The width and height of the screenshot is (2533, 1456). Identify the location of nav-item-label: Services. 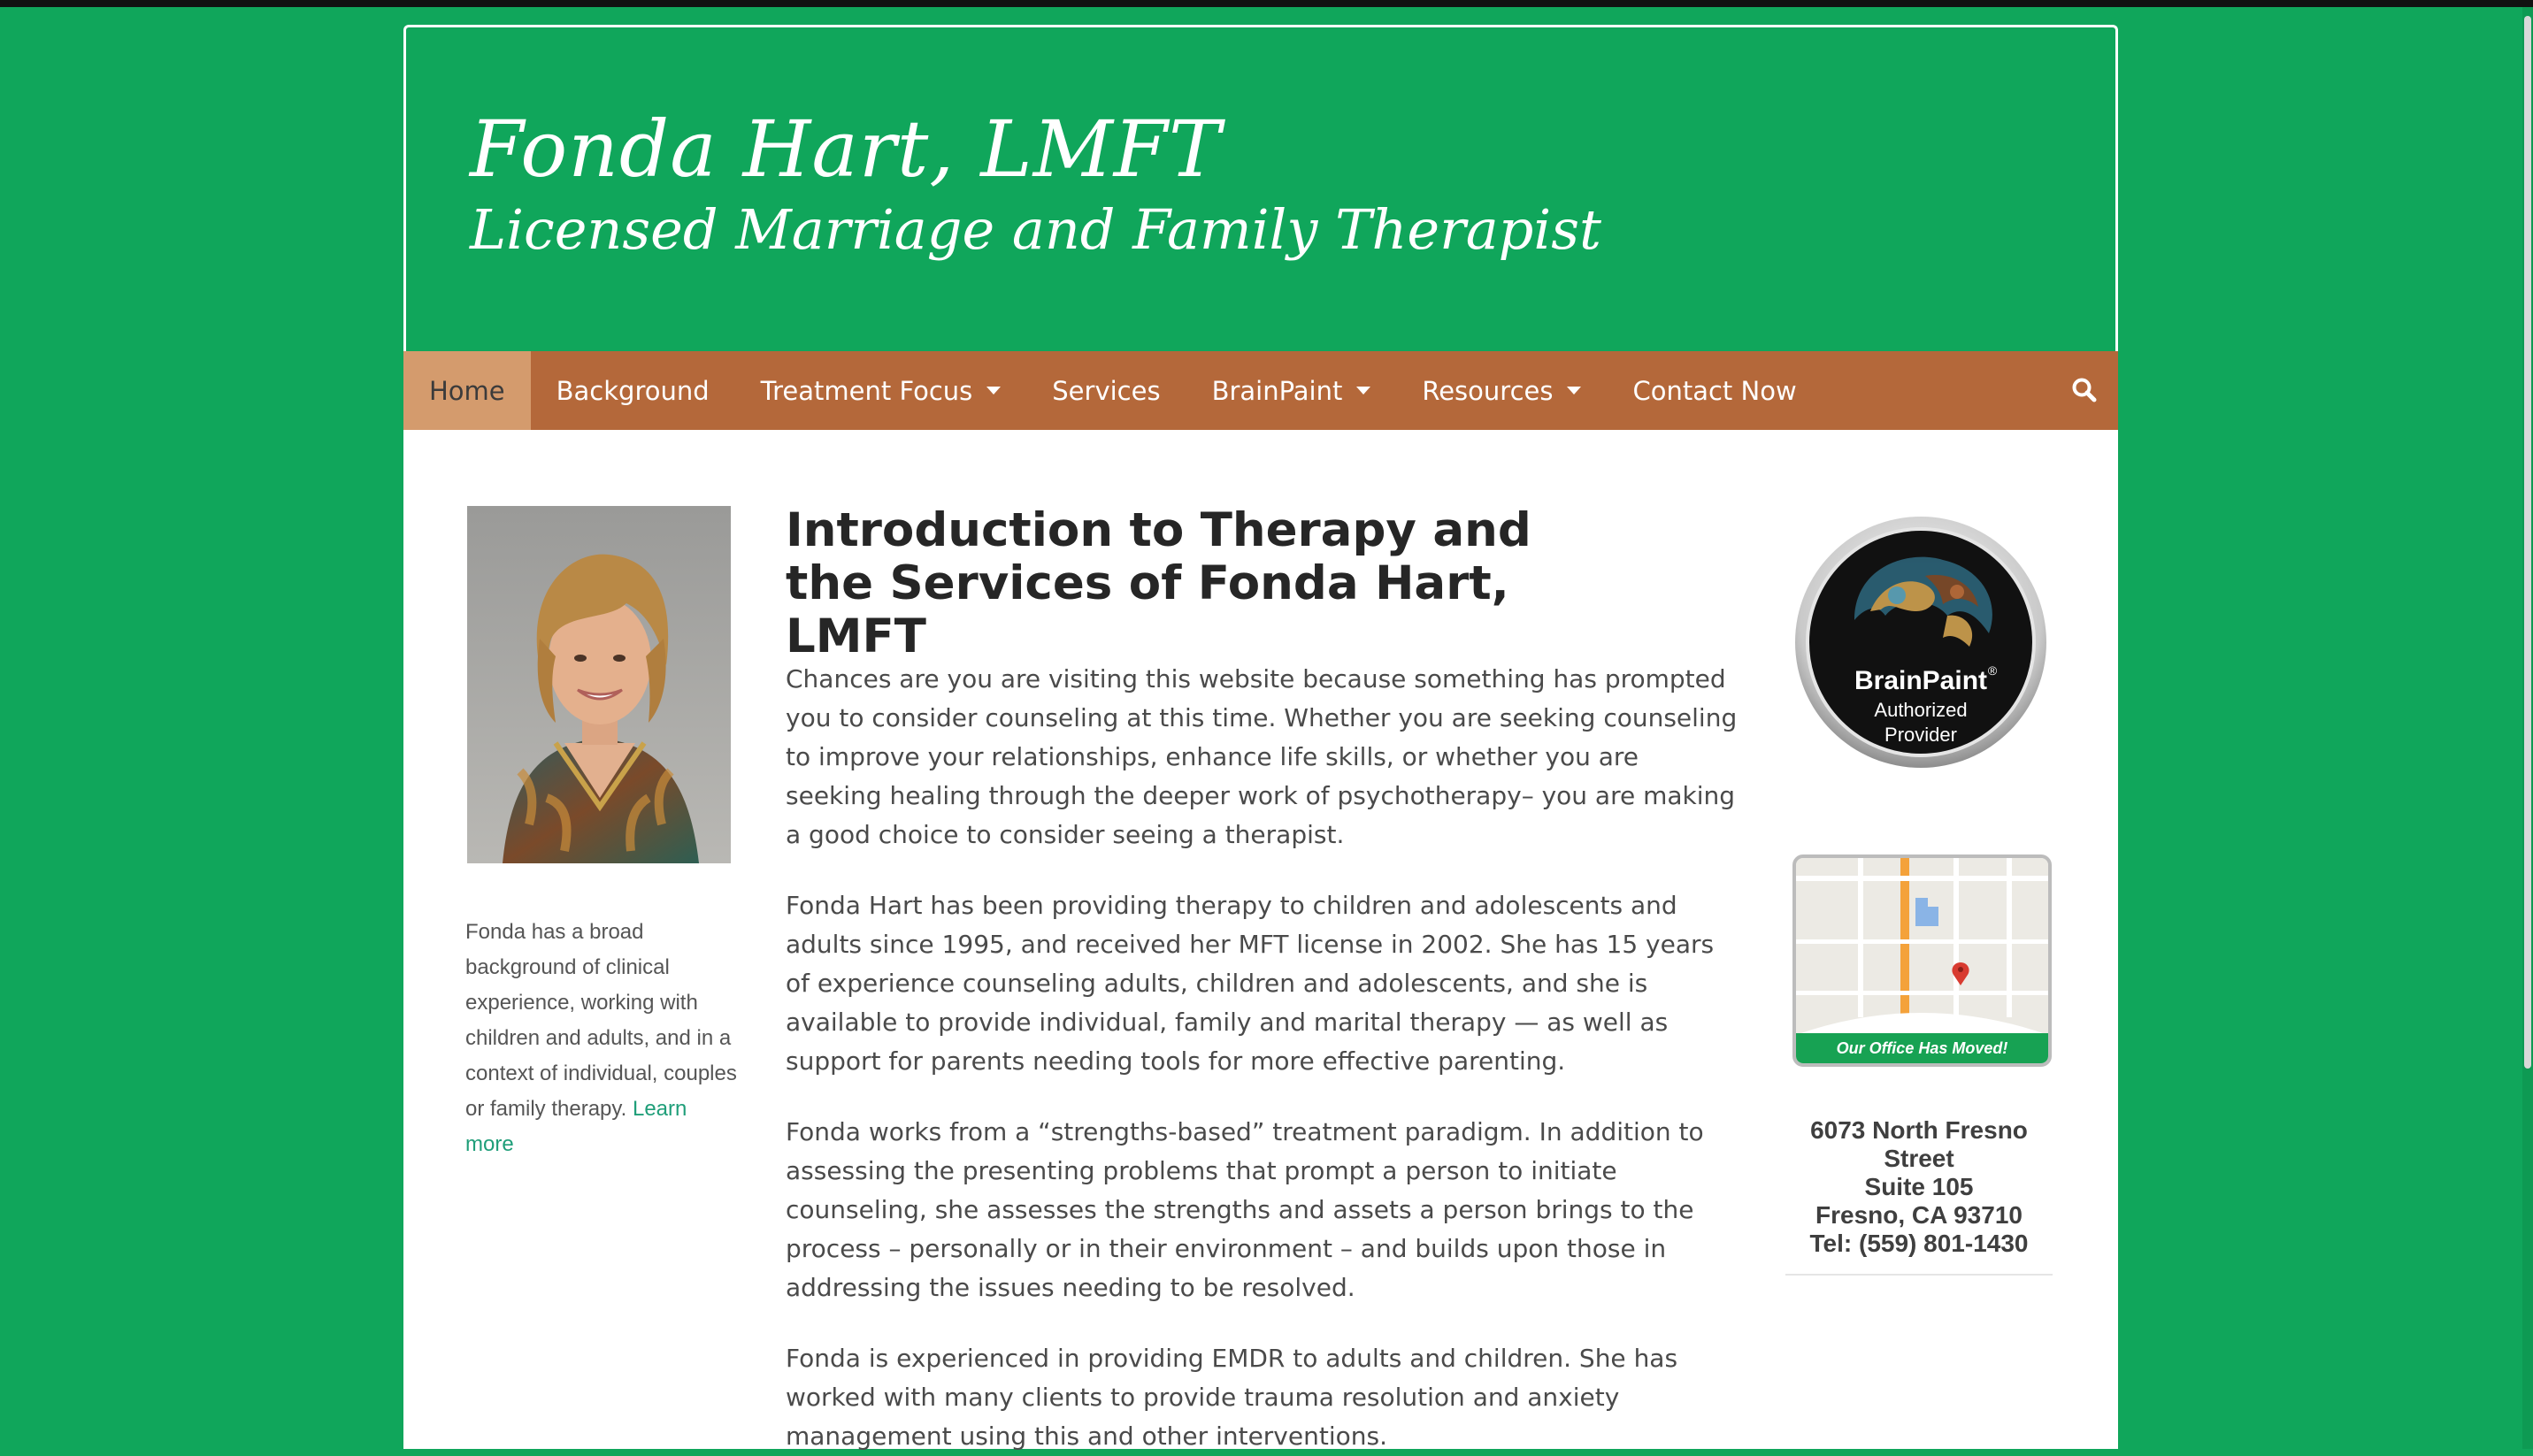
(1106, 390).